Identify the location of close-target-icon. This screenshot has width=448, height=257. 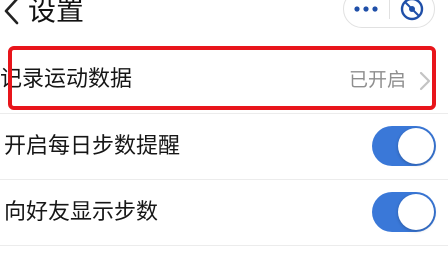
(412, 10).